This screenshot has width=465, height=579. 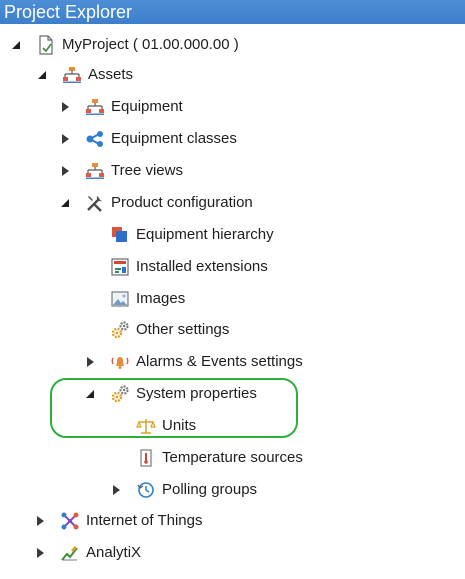 What do you see at coordinates (144, 520) in the screenshot?
I see `tree-item-label: Internet of Things` at bounding box center [144, 520].